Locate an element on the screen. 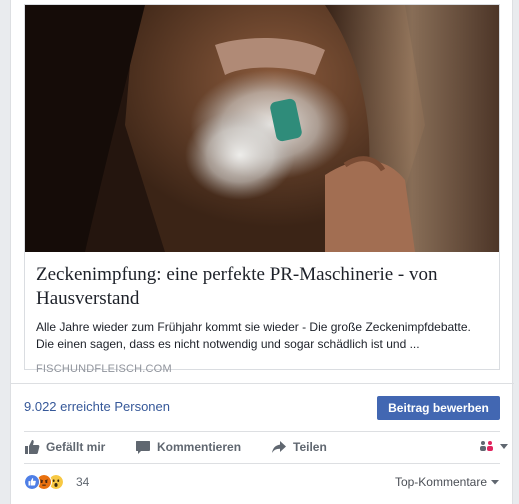 The width and height of the screenshot is (519, 504). like-button: Gefällt mir is located at coordinates (64, 447).